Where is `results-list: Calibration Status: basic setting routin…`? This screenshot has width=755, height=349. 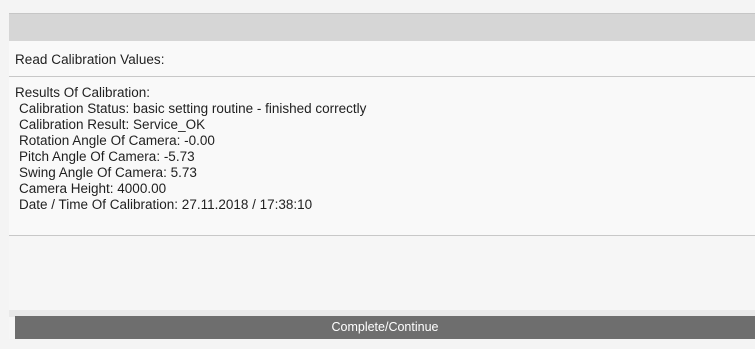
results-list: Calibration Status: basic setting routin… is located at coordinates (192, 157).